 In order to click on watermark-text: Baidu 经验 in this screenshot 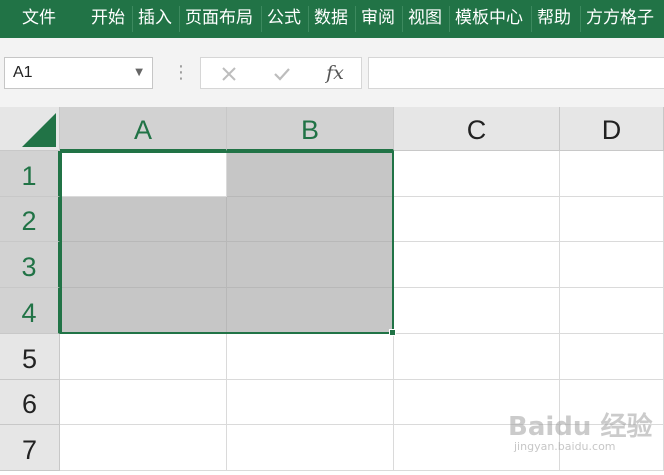, I will do `click(580, 427)`.